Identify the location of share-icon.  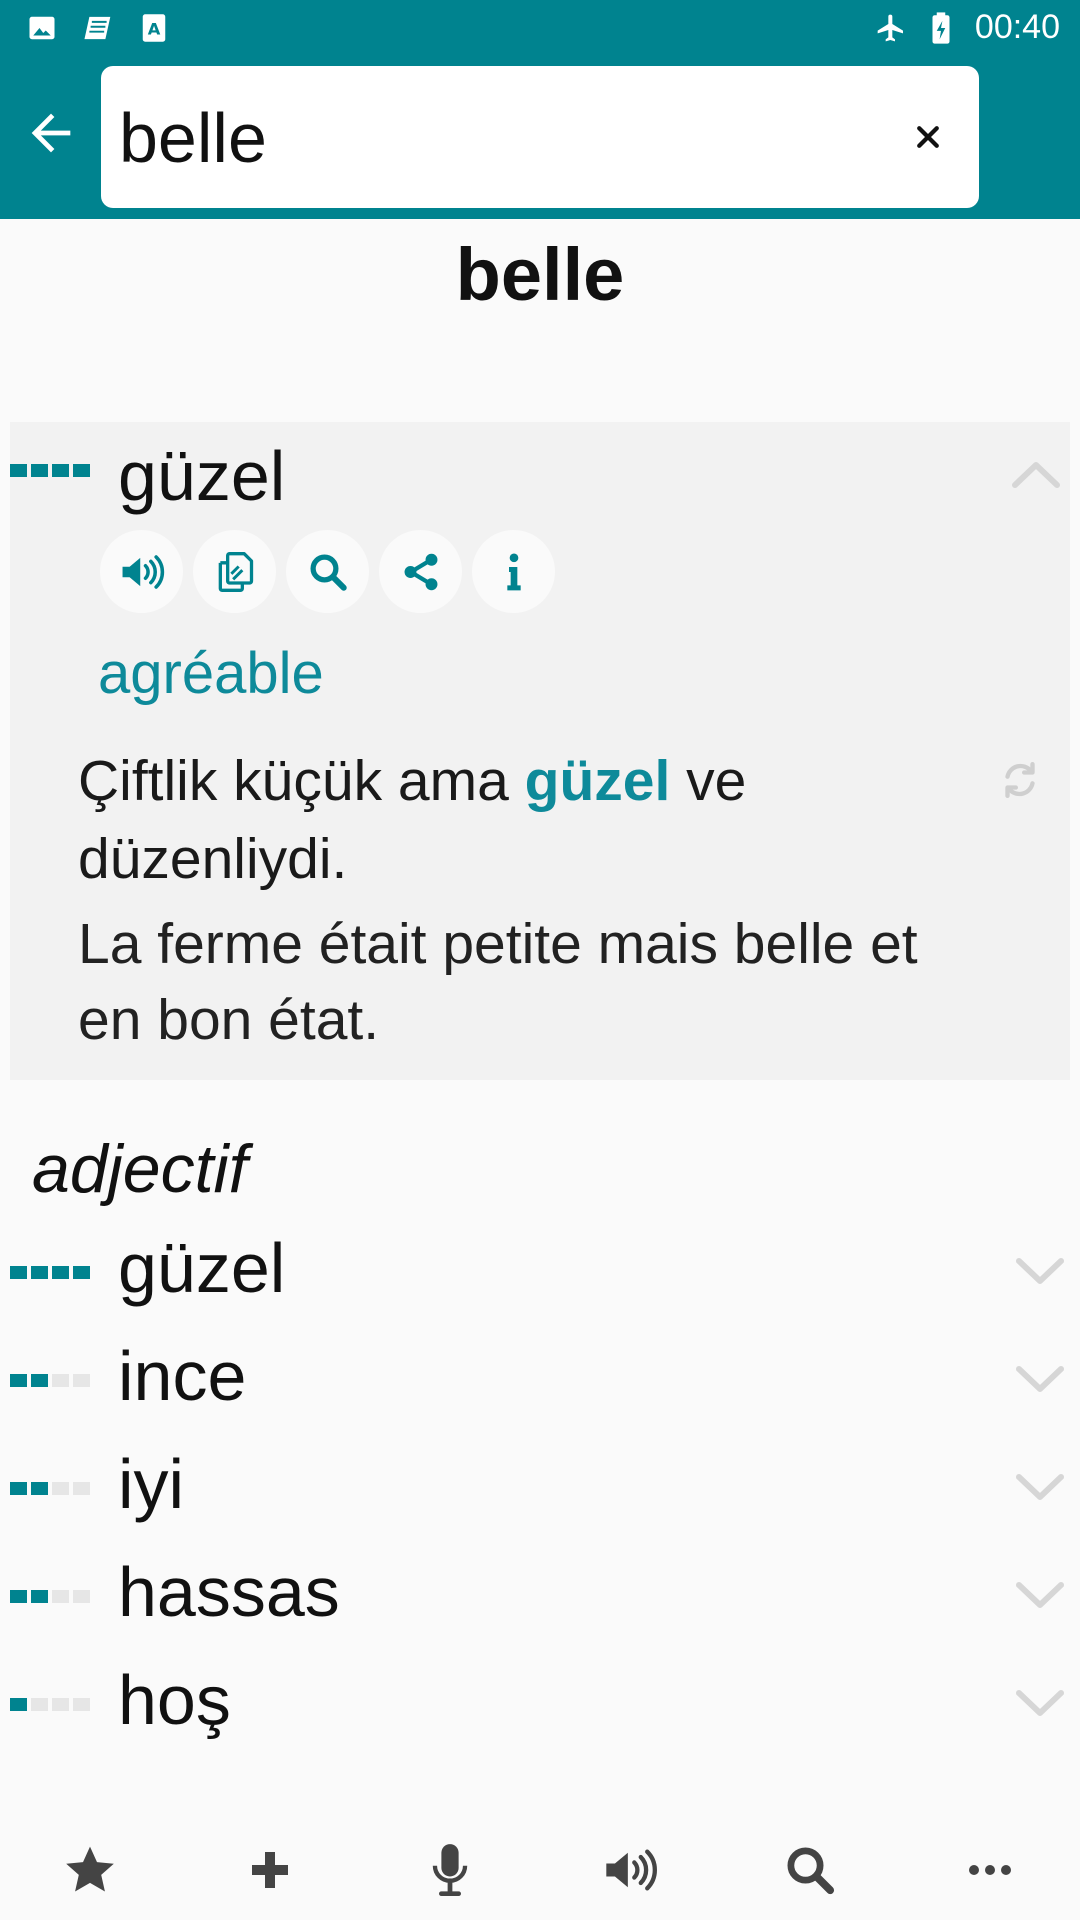
(420, 571).